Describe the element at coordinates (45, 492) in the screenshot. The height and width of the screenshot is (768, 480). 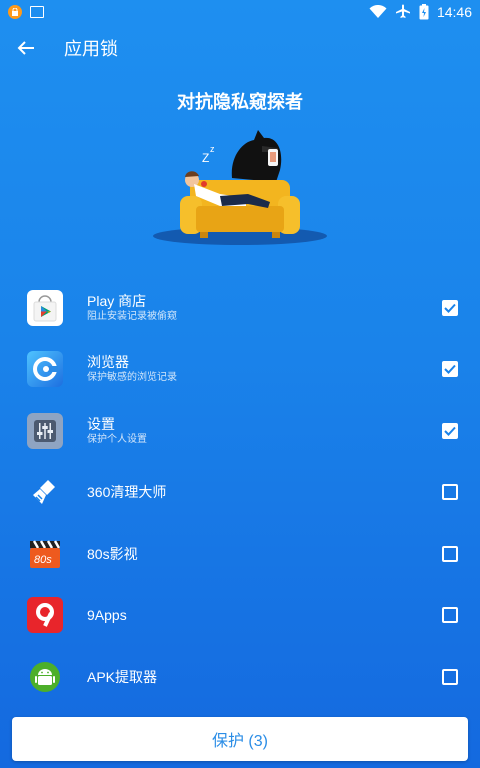
I see `cleaner-icon` at that location.